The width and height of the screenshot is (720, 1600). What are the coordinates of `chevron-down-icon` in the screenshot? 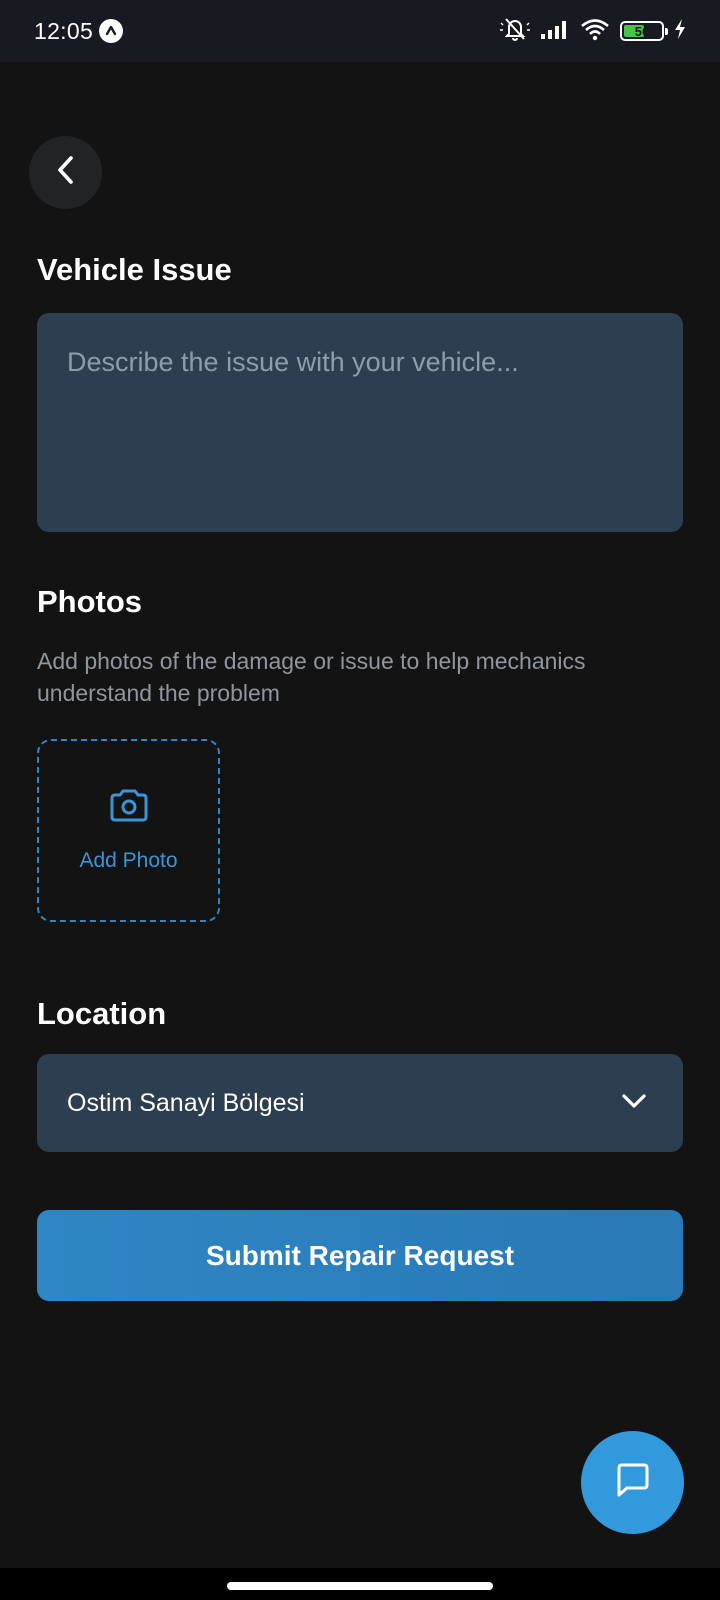 It's located at (634, 1103).